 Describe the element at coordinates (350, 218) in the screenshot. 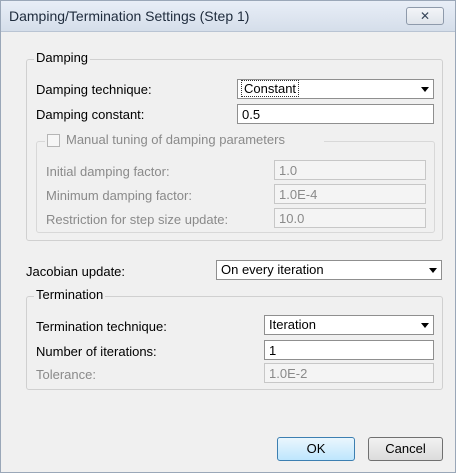

I see `restriction-input` at that location.